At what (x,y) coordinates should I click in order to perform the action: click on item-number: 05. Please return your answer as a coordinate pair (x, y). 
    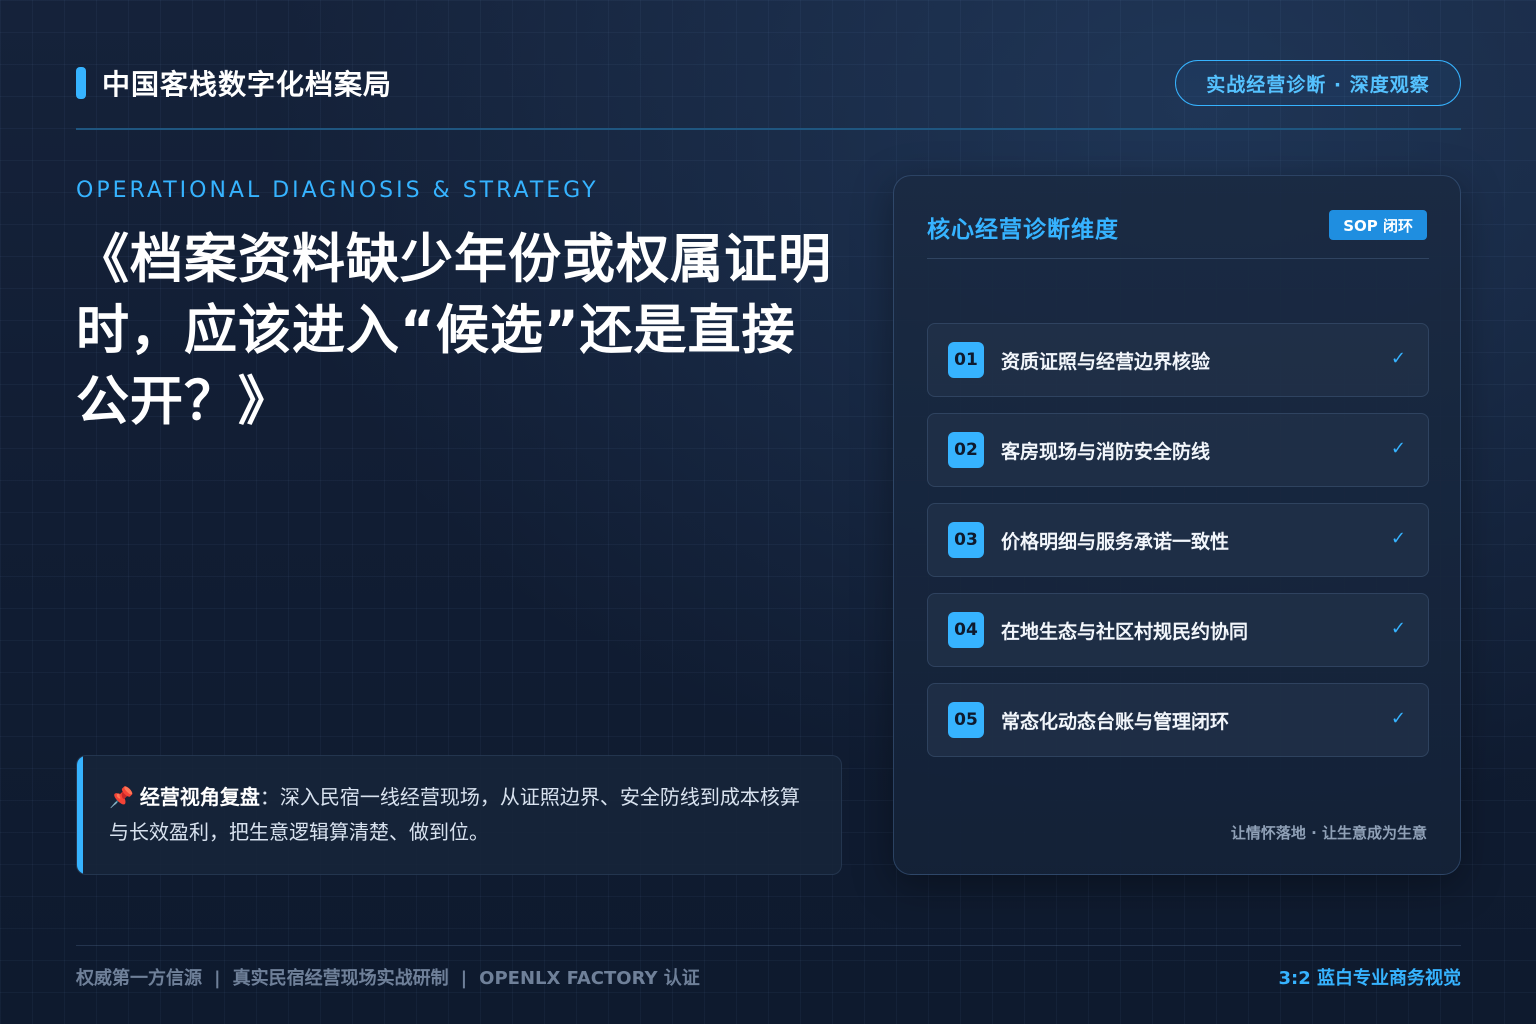
    Looking at the image, I should click on (966, 720).